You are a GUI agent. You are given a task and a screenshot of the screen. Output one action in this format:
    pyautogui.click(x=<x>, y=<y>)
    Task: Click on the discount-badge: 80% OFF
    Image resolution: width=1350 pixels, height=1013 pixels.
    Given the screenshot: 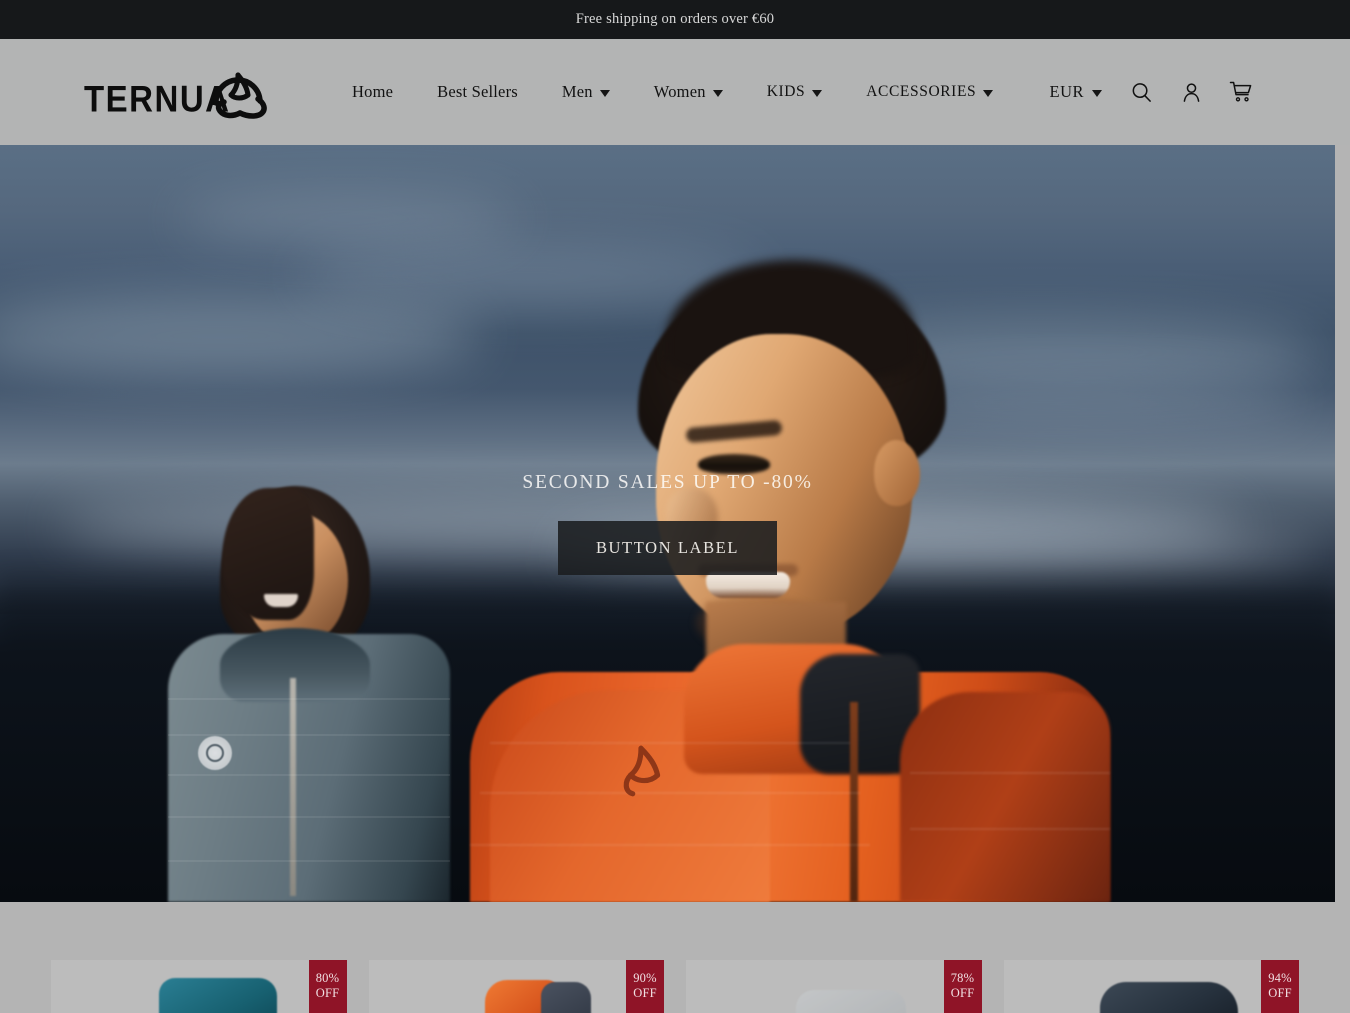 What is the action you would take?
    pyautogui.click(x=327, y=986)
    